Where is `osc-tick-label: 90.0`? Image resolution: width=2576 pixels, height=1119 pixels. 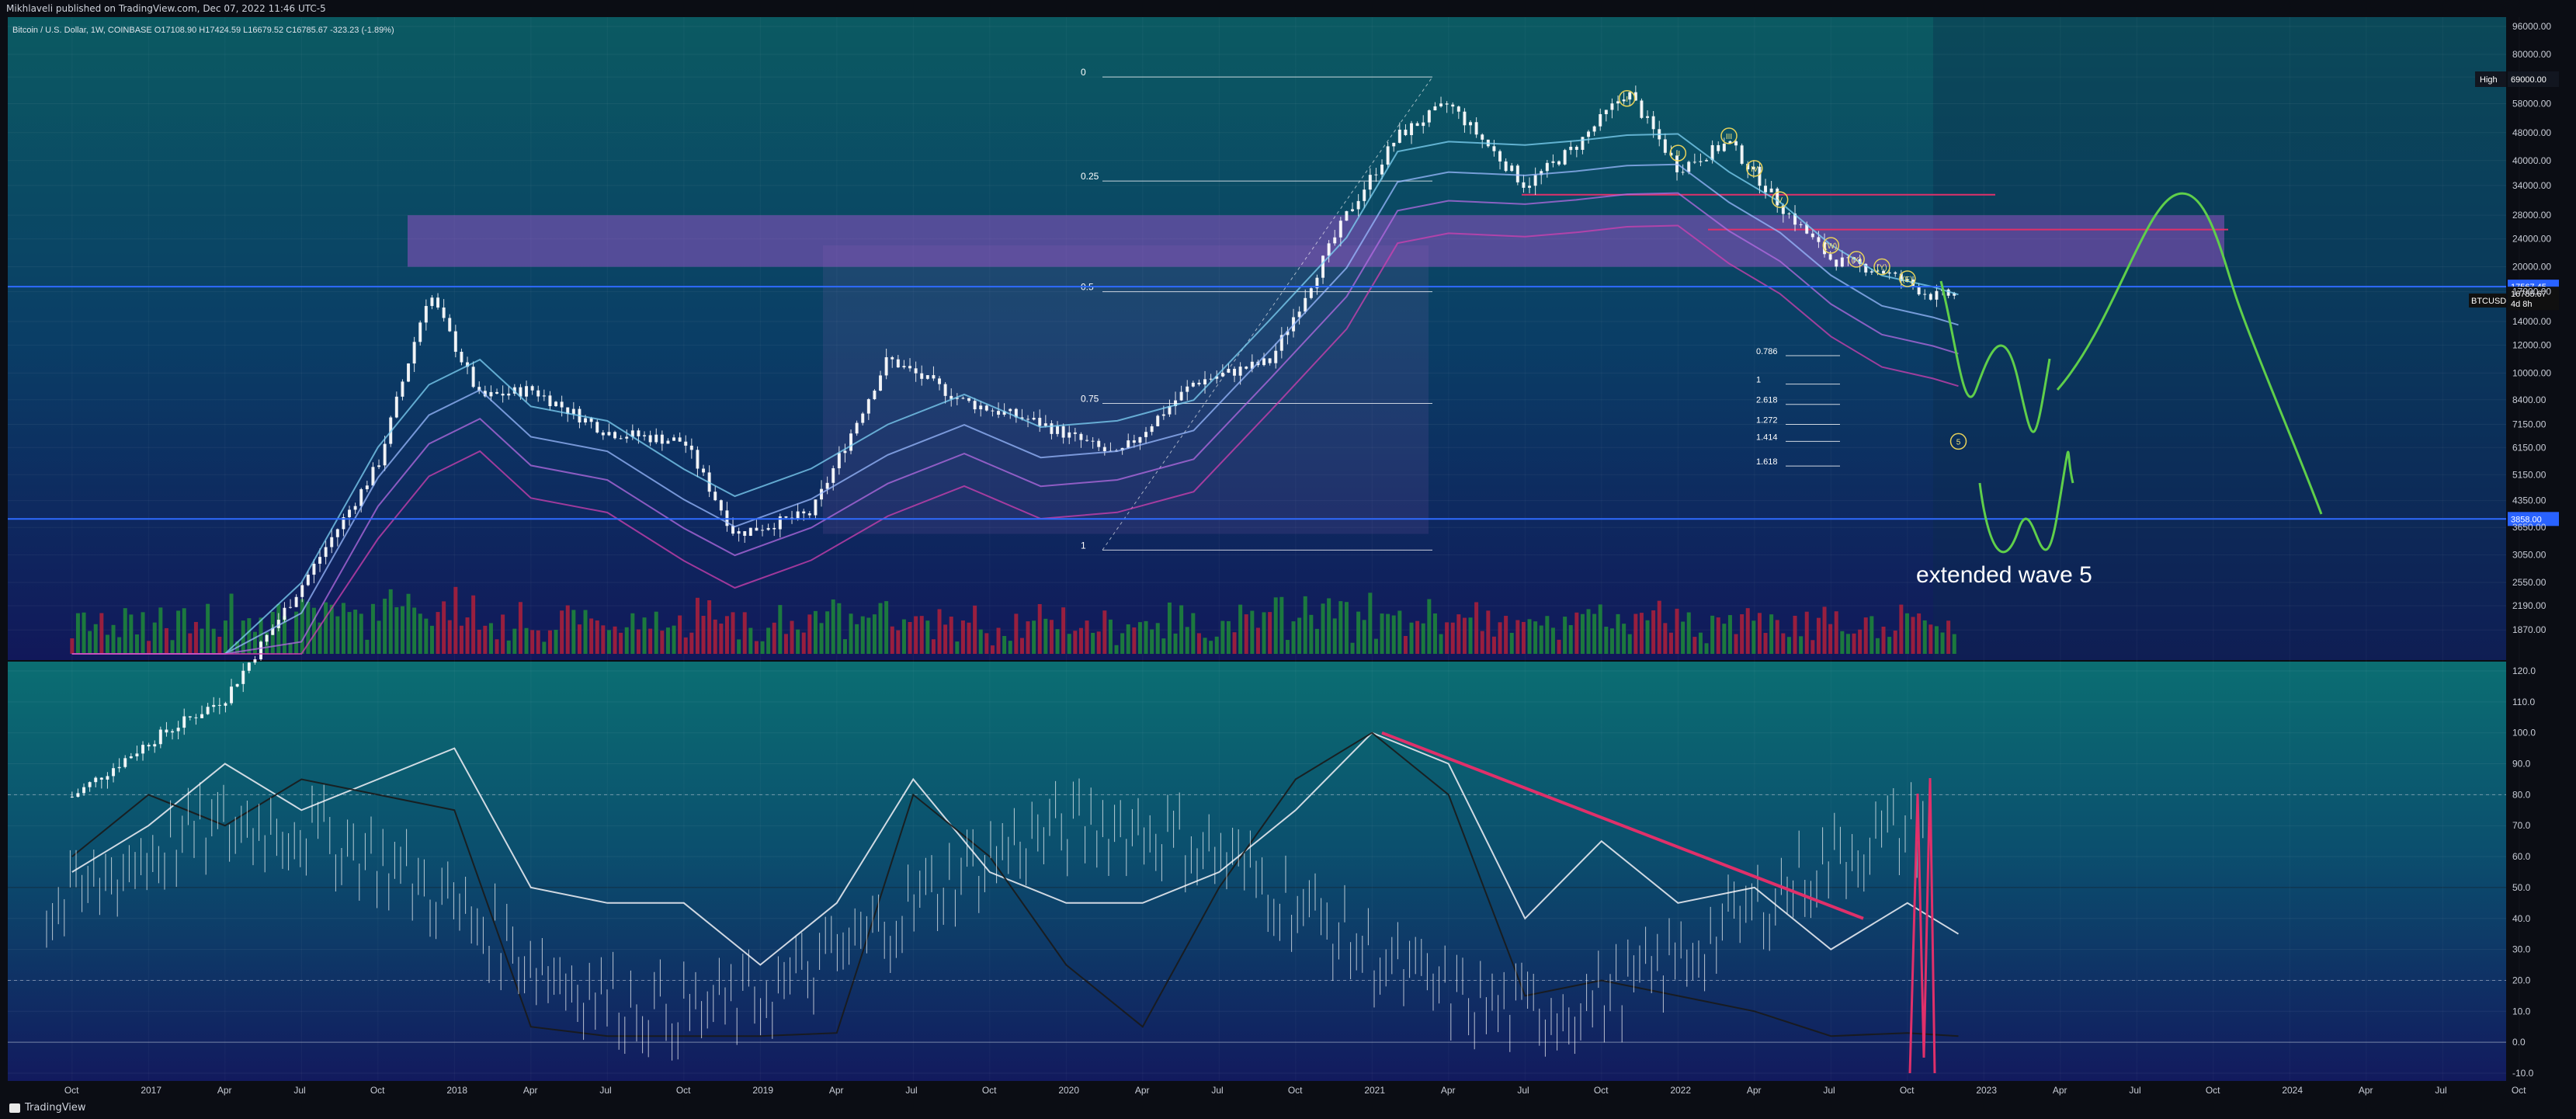 osc-tick-label: 90.0 is located at coordinates (2521, 764).